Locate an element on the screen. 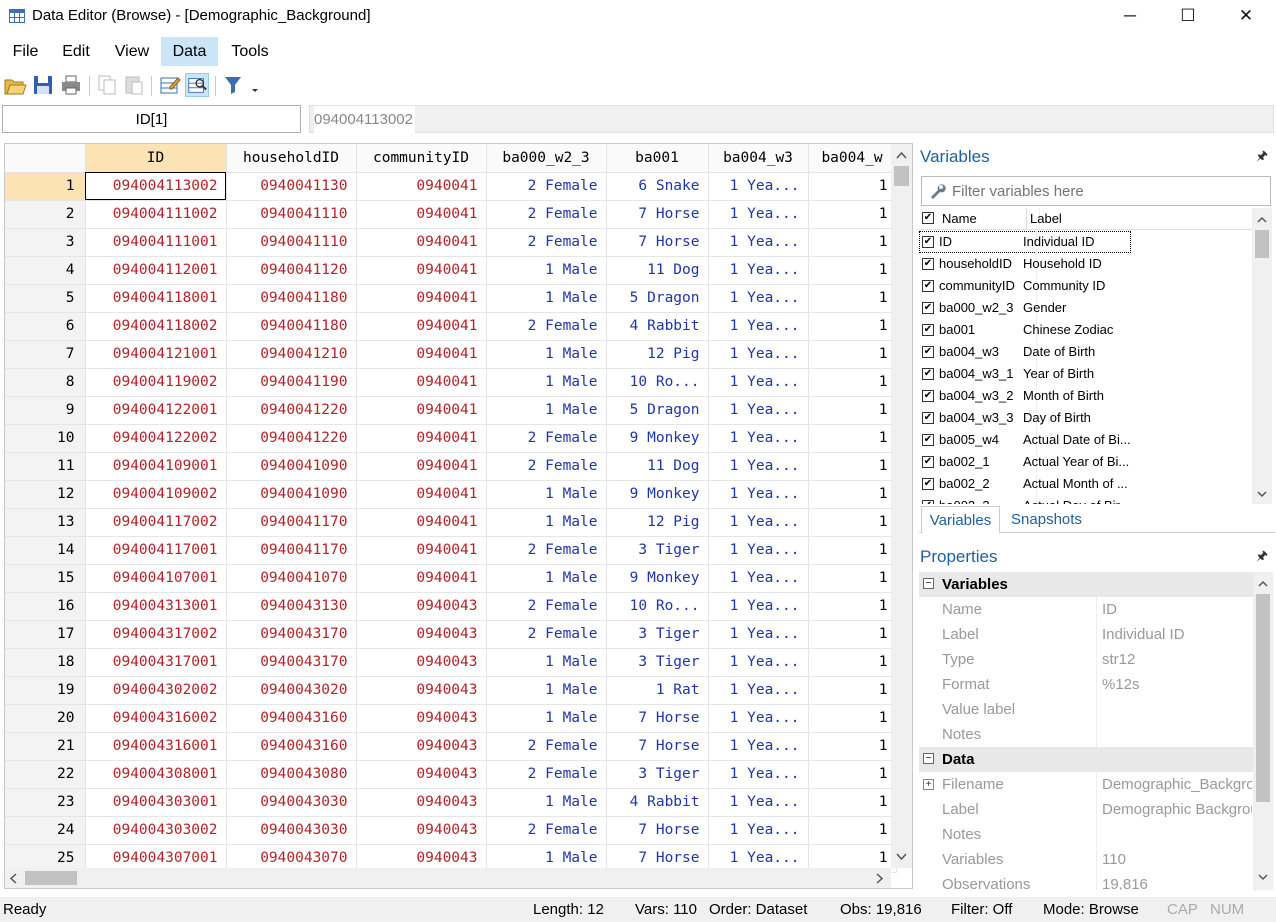  row-number: 15 is located at coordinates (45, 578).